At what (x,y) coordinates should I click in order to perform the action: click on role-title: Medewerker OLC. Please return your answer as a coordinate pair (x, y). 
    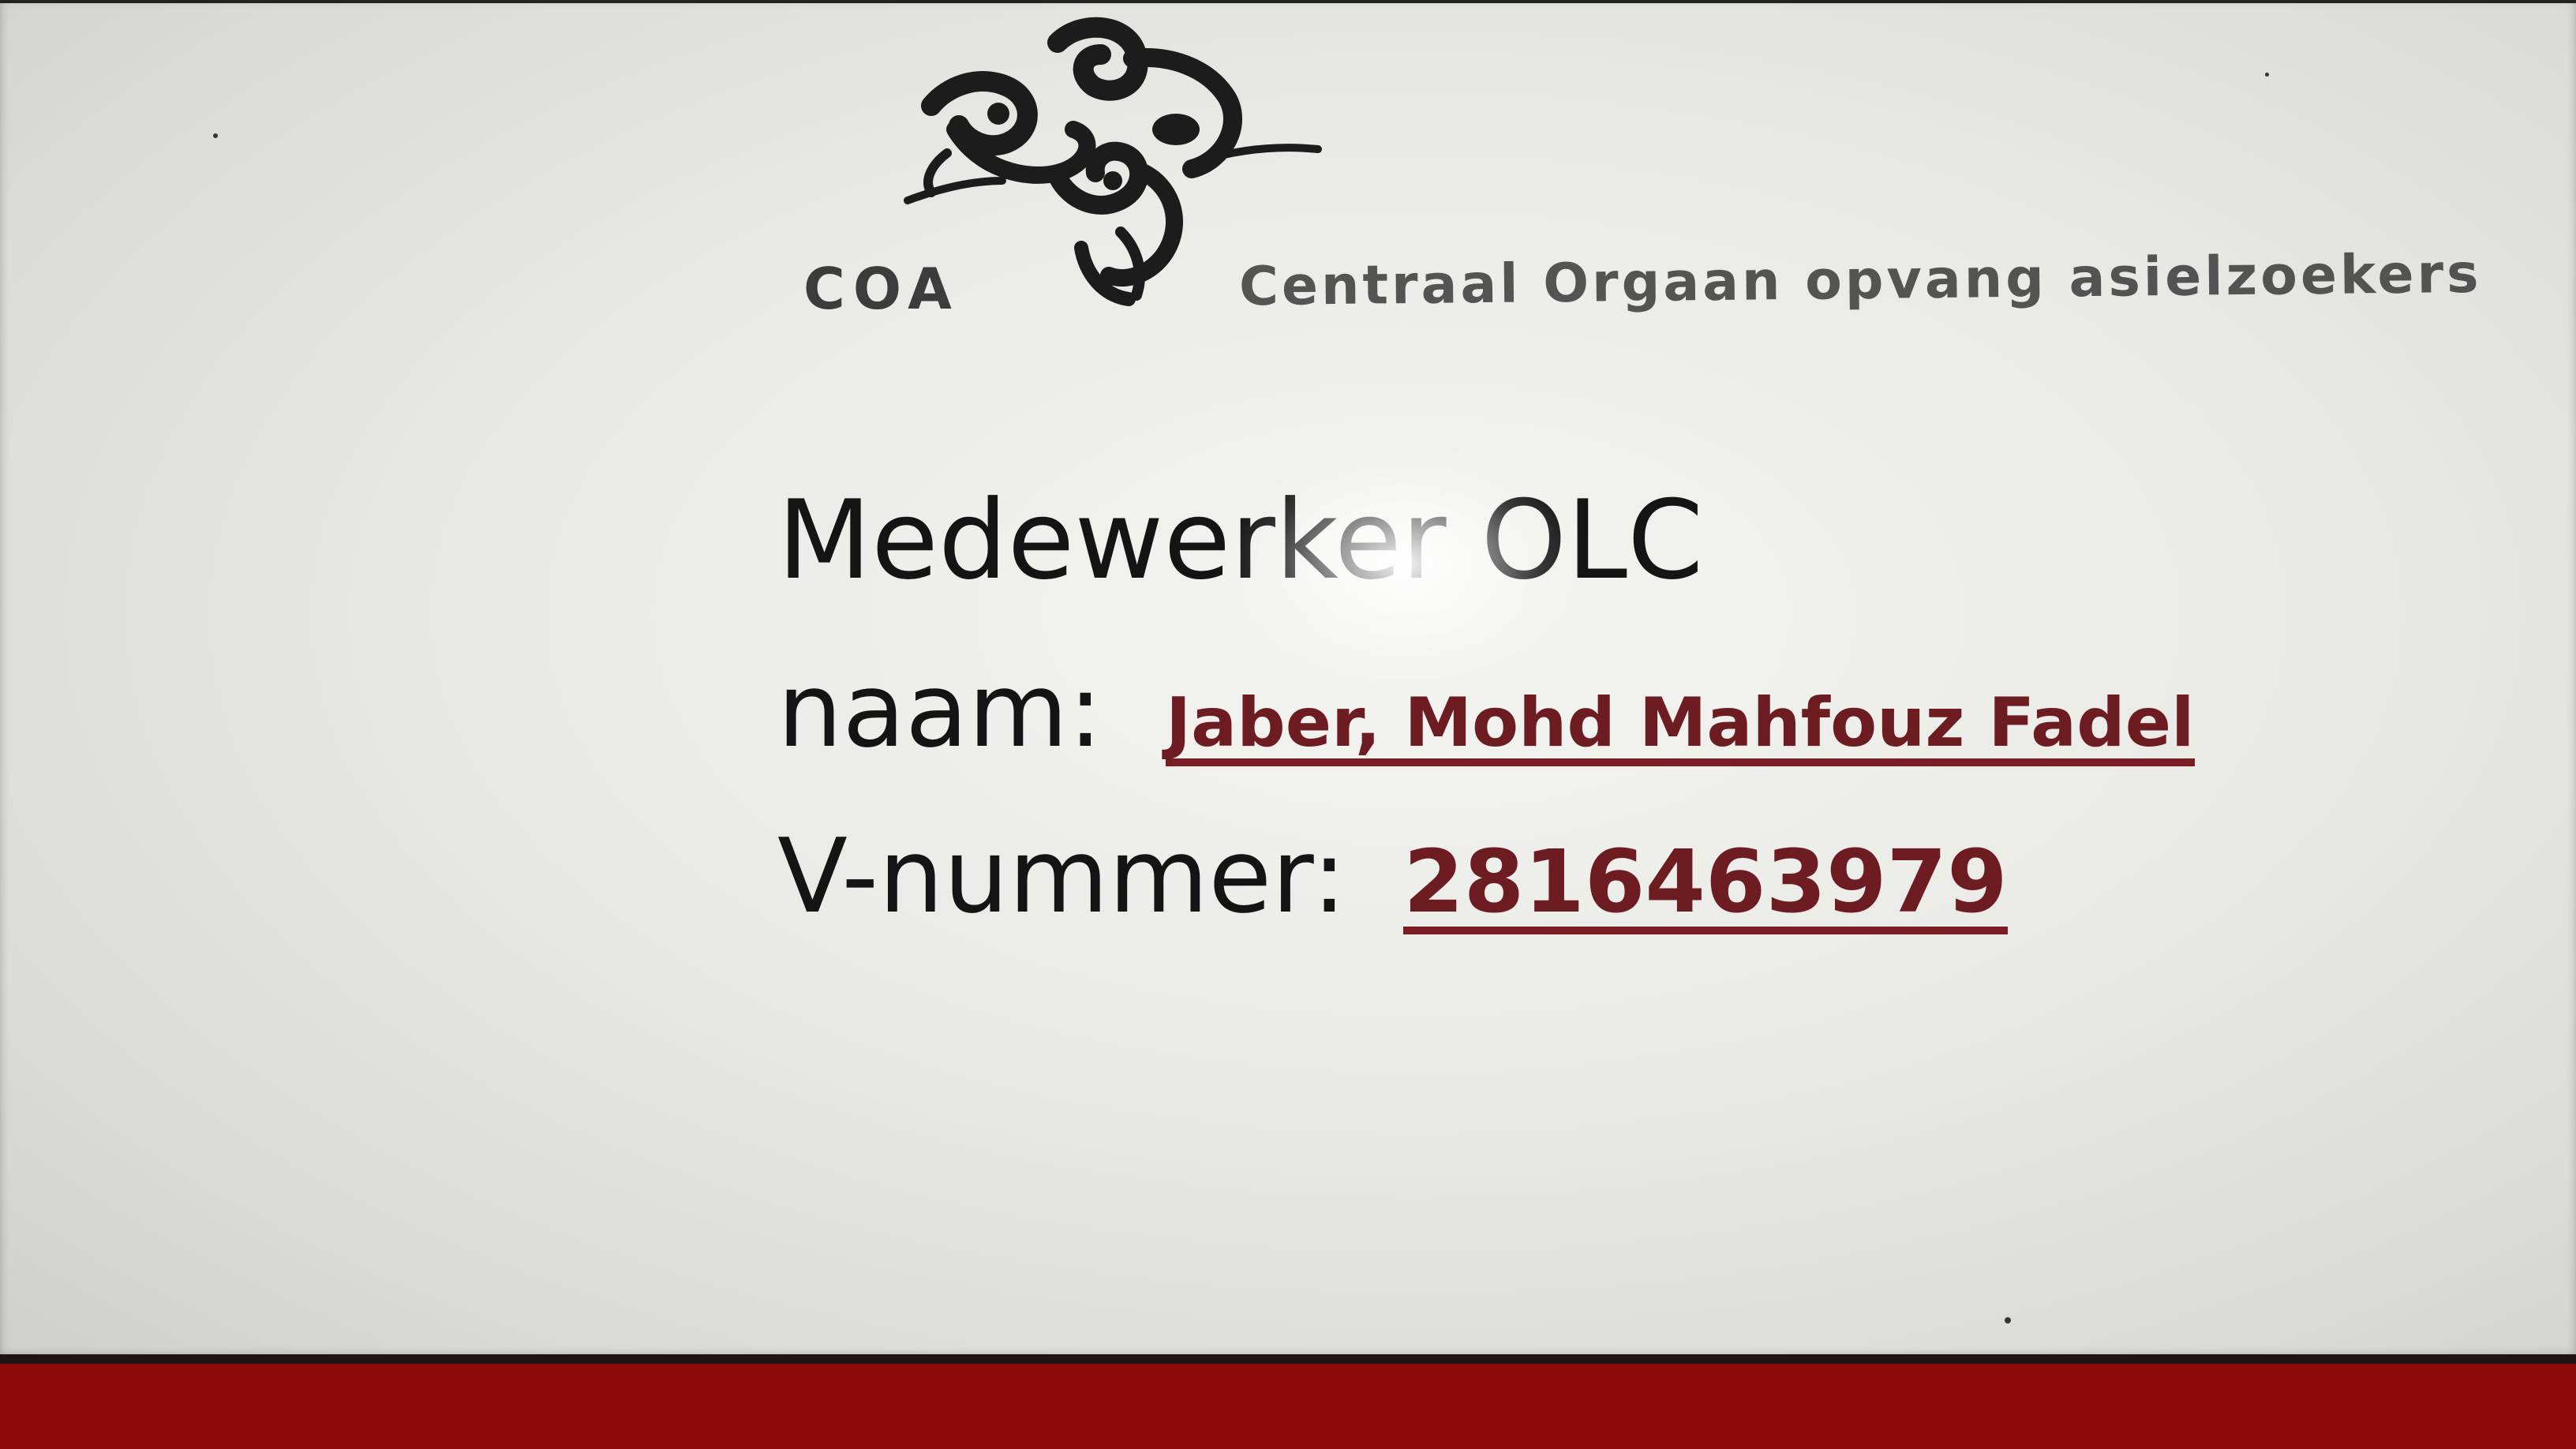
    Looking at the image, I should click on (1240, 540).